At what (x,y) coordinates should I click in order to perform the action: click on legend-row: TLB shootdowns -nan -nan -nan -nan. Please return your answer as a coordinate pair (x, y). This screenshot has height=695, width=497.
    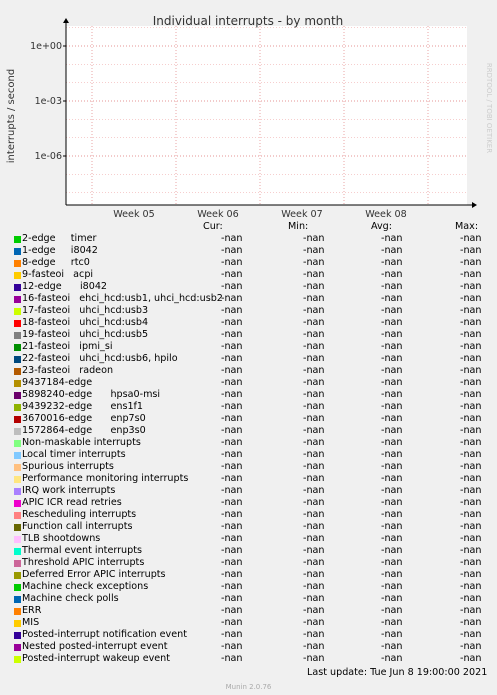
    Looking at the image, I should click on (248, 539).